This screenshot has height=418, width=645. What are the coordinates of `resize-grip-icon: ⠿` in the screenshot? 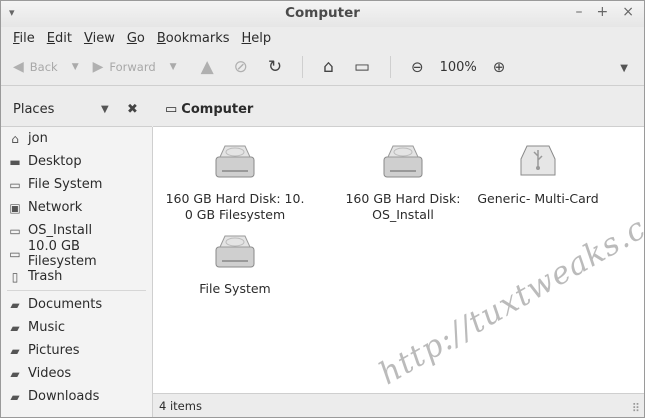 It's located at (636, 408).